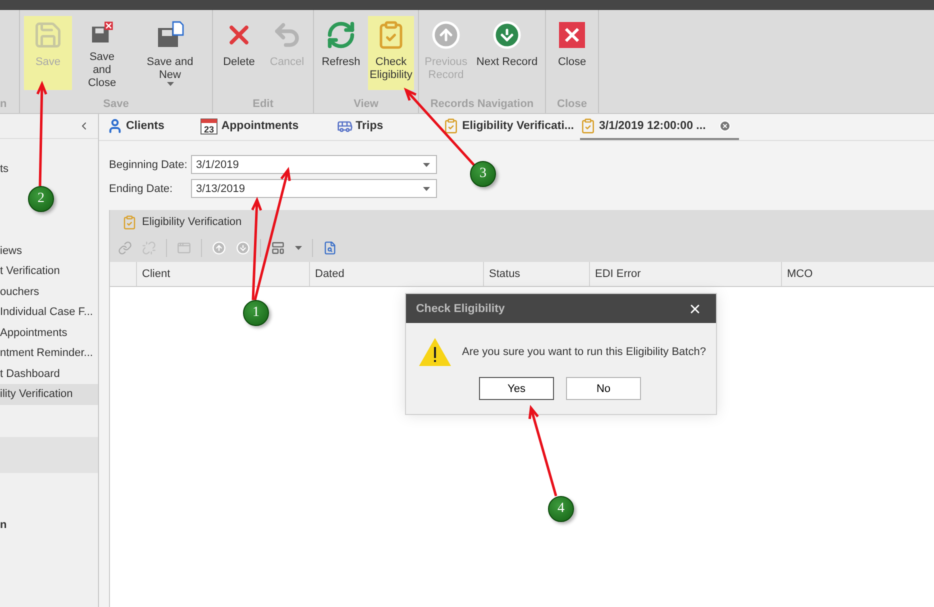 Image resolution: width=934 pixels, height=607 pixels. Describe the element at coordinates (390, 127) in the screenshot. I see `tab: Trips` at that location.